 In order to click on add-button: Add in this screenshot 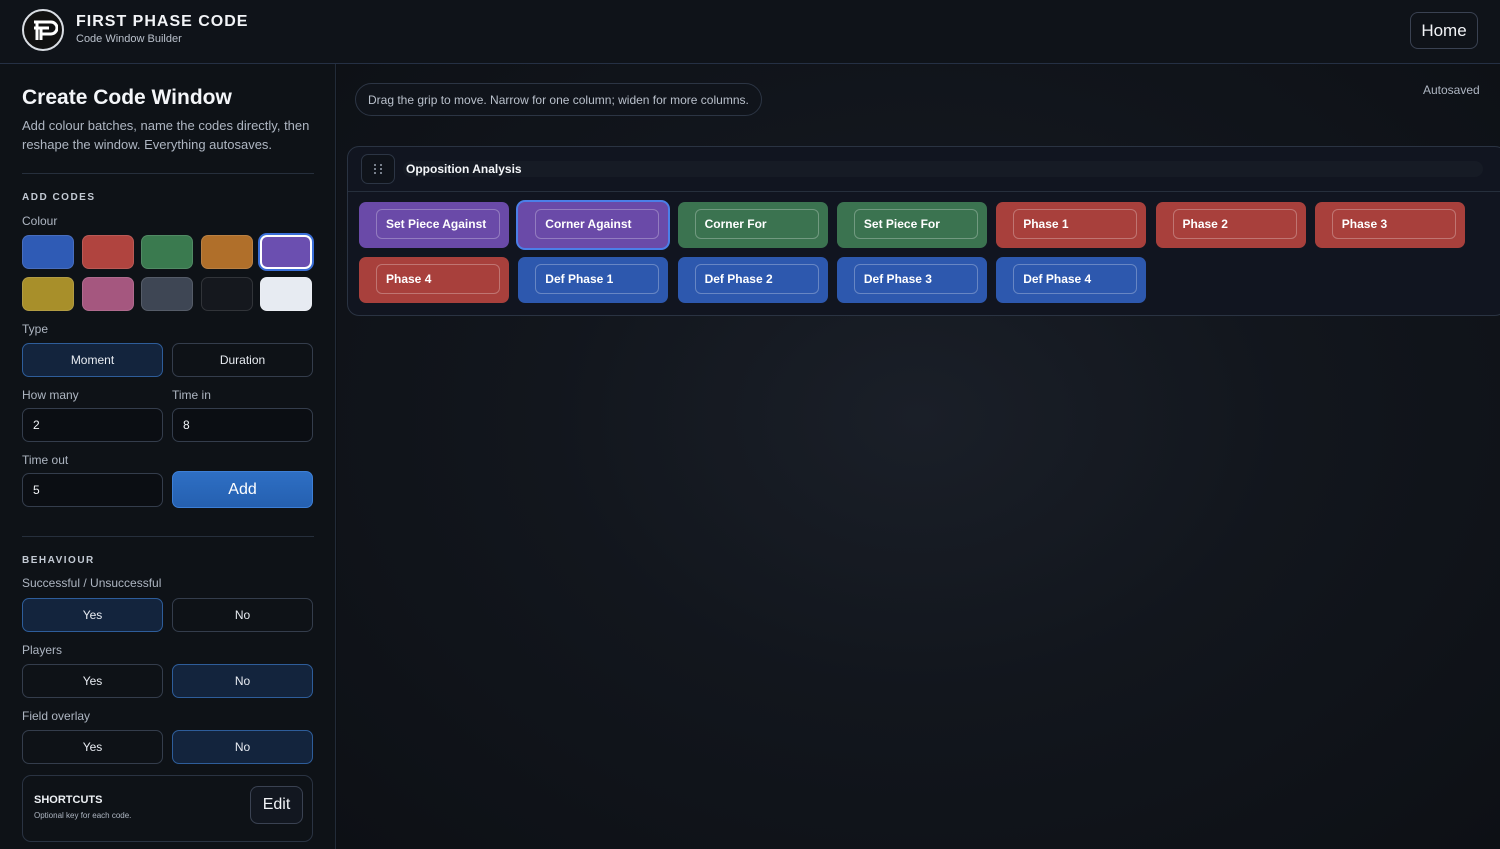, I will do `click(242, 489)`.